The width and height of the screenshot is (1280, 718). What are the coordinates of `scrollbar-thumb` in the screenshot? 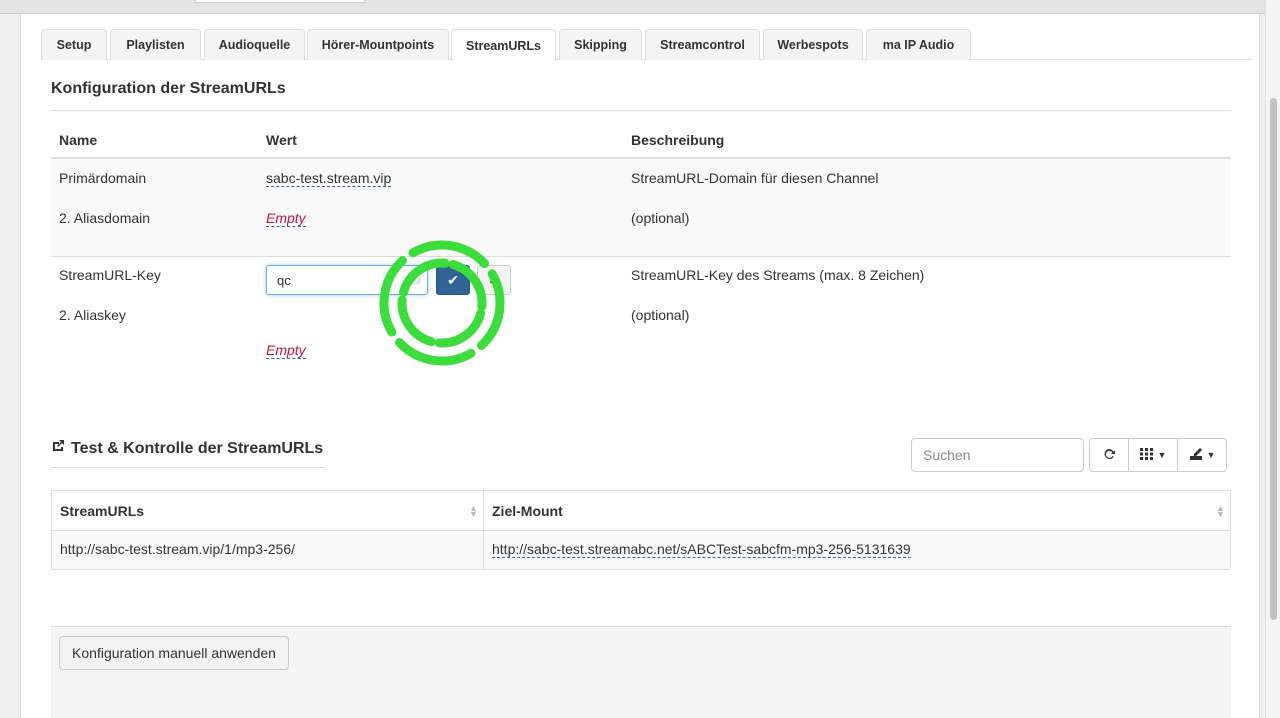 It's located at (1273, 359).